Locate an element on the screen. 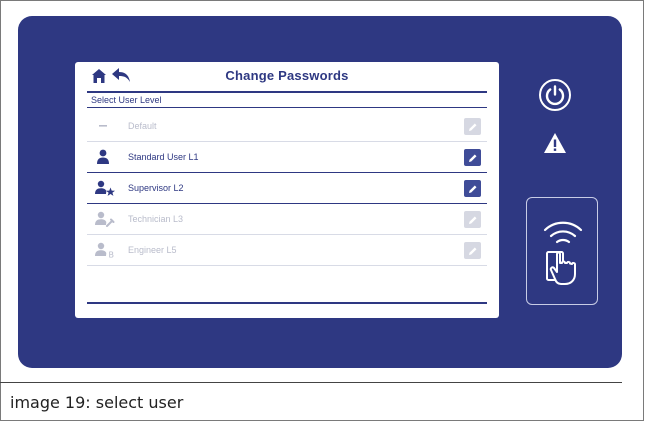 This screenshot has height=424, width=646. user-level-label: Standard User L1 is located at coordinates (163, 157).